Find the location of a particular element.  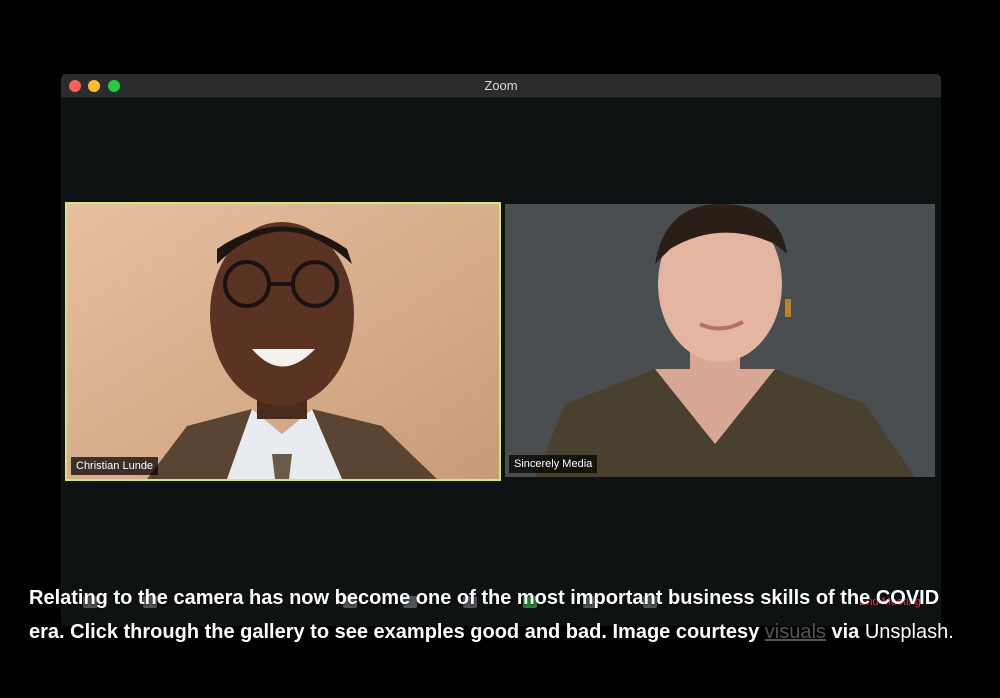

participant-name-label: Christian Lunde is located at coordinates (115, 466).